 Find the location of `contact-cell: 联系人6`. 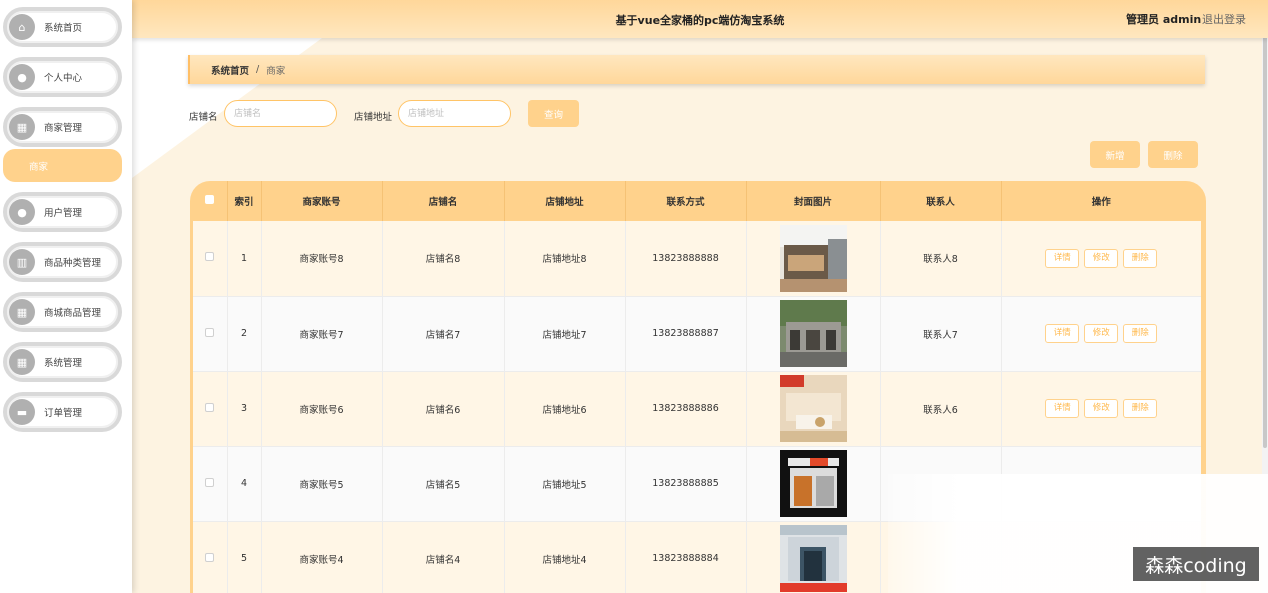

contact-cell: 联系人6 is located at coordinates (941, 409).